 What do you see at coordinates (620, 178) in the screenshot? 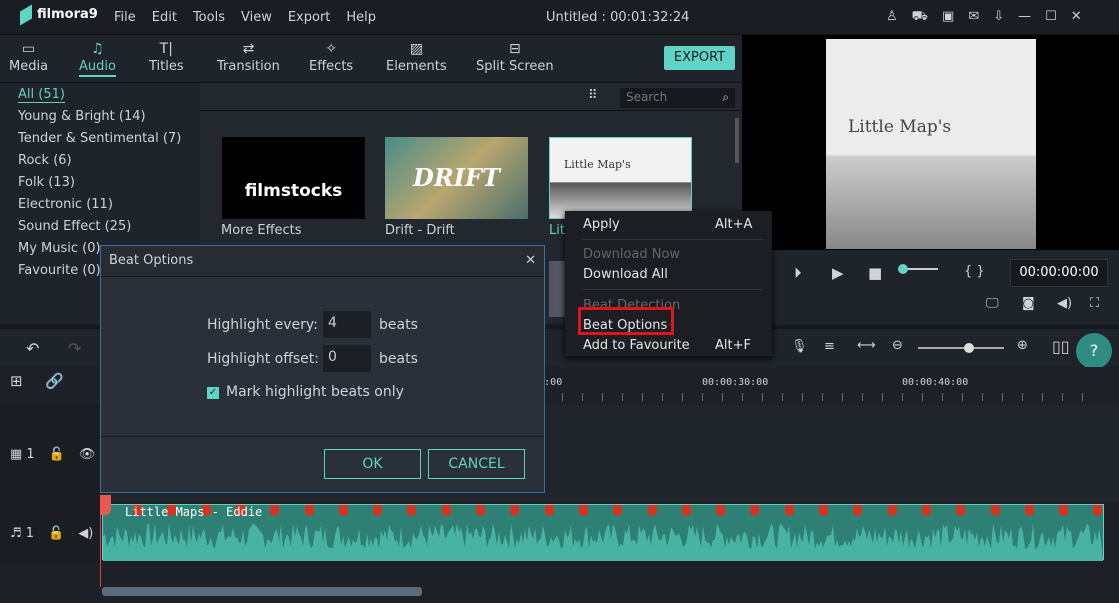
I see `audio-item-thumb-selected: Little Map's` at bounding box center [620, 178].